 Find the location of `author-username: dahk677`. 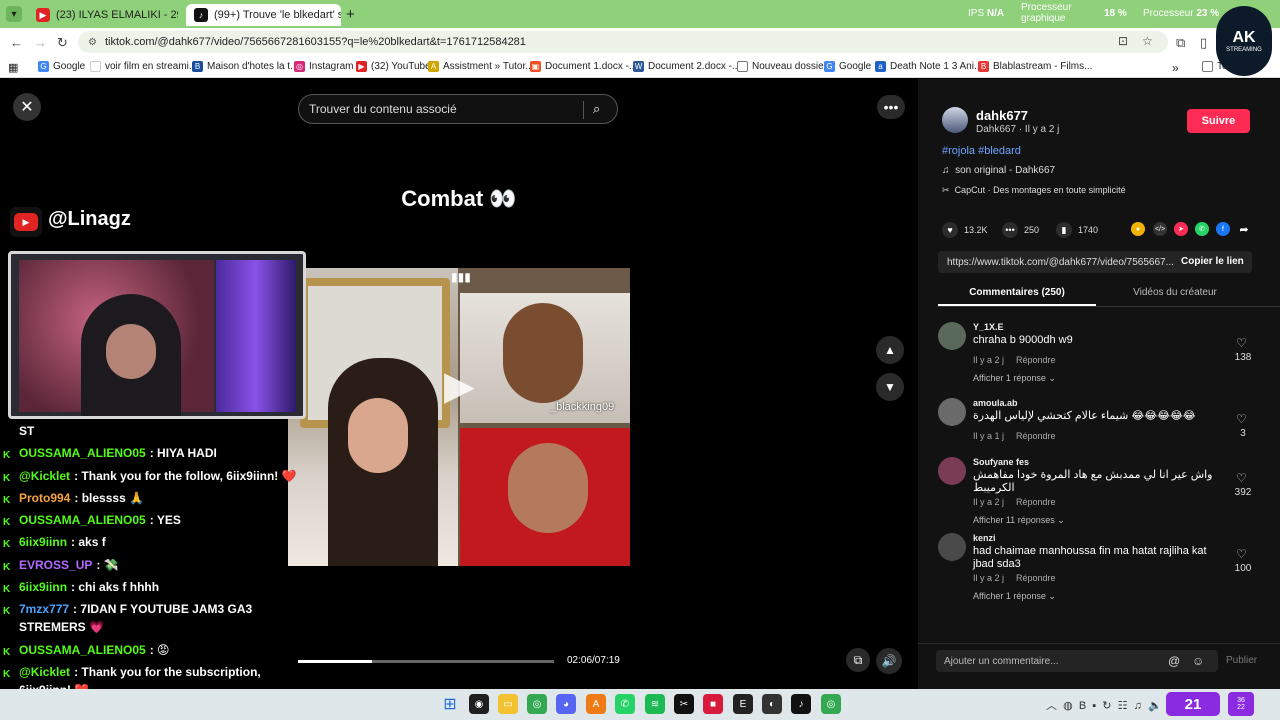

author-username: dahk677 is located at coordinates (1002, 115).